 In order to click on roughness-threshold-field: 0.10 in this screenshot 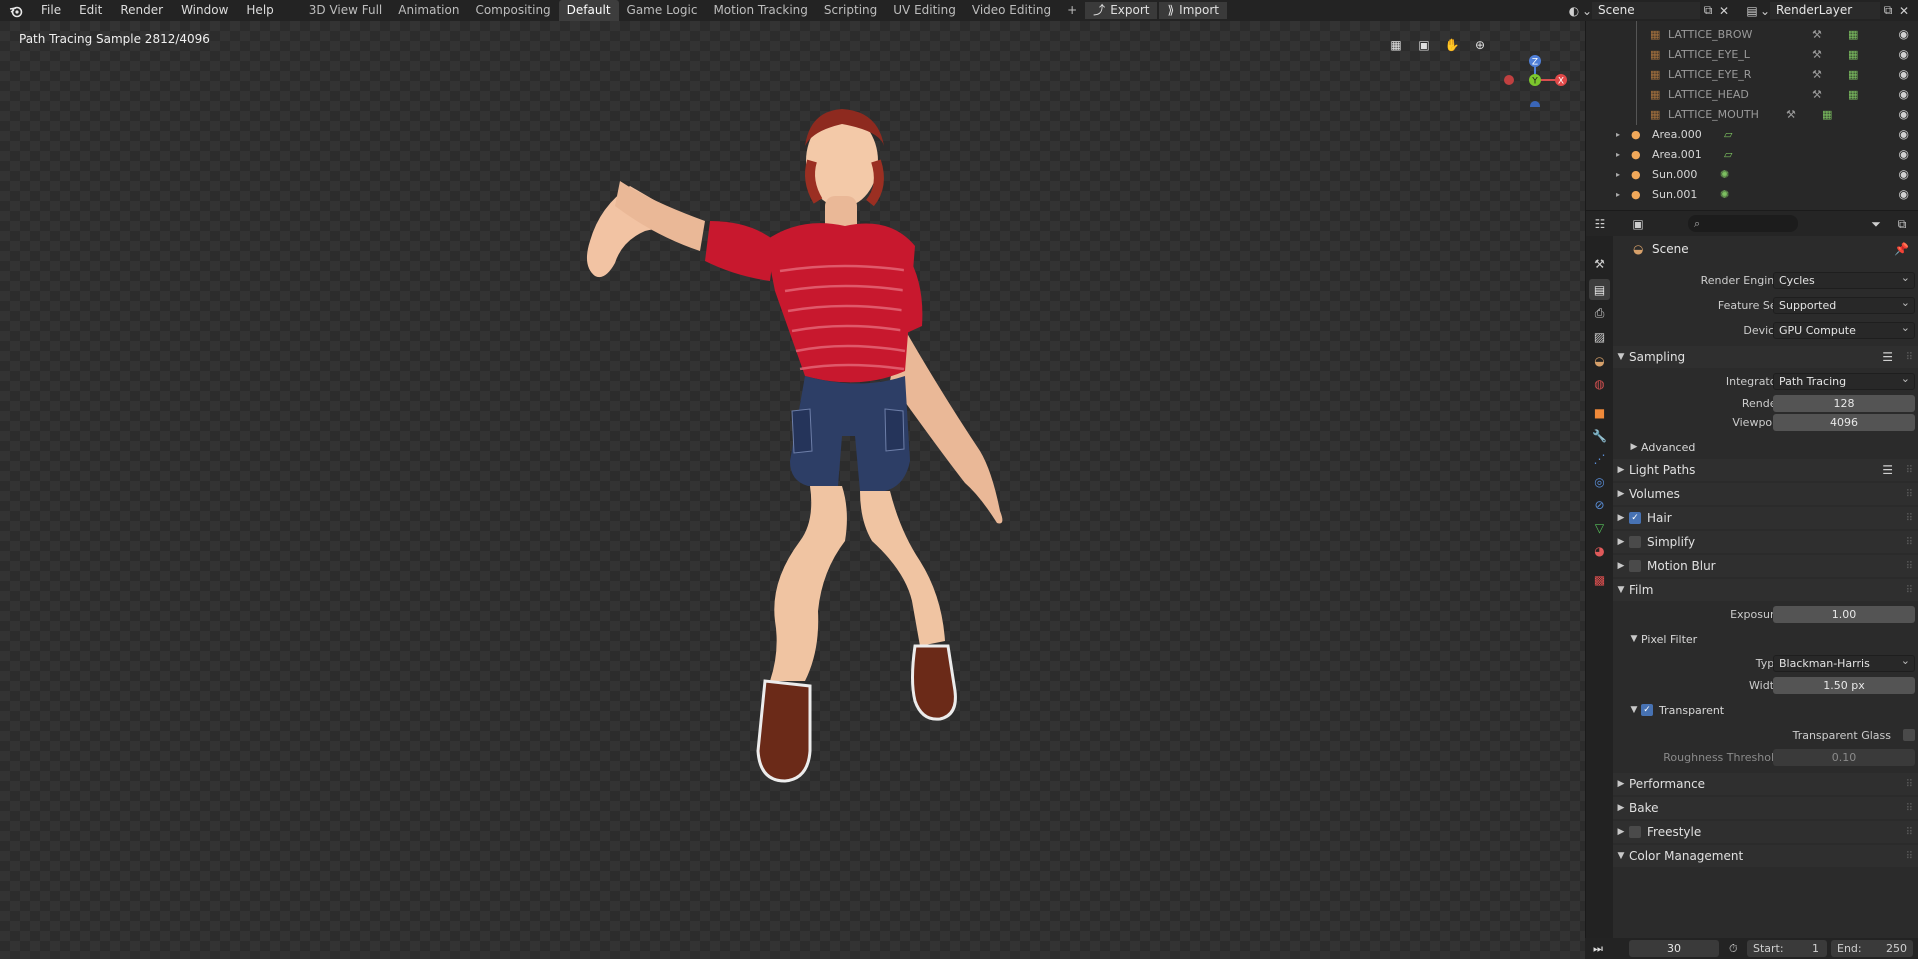, I will do `click(1844, 757)`.